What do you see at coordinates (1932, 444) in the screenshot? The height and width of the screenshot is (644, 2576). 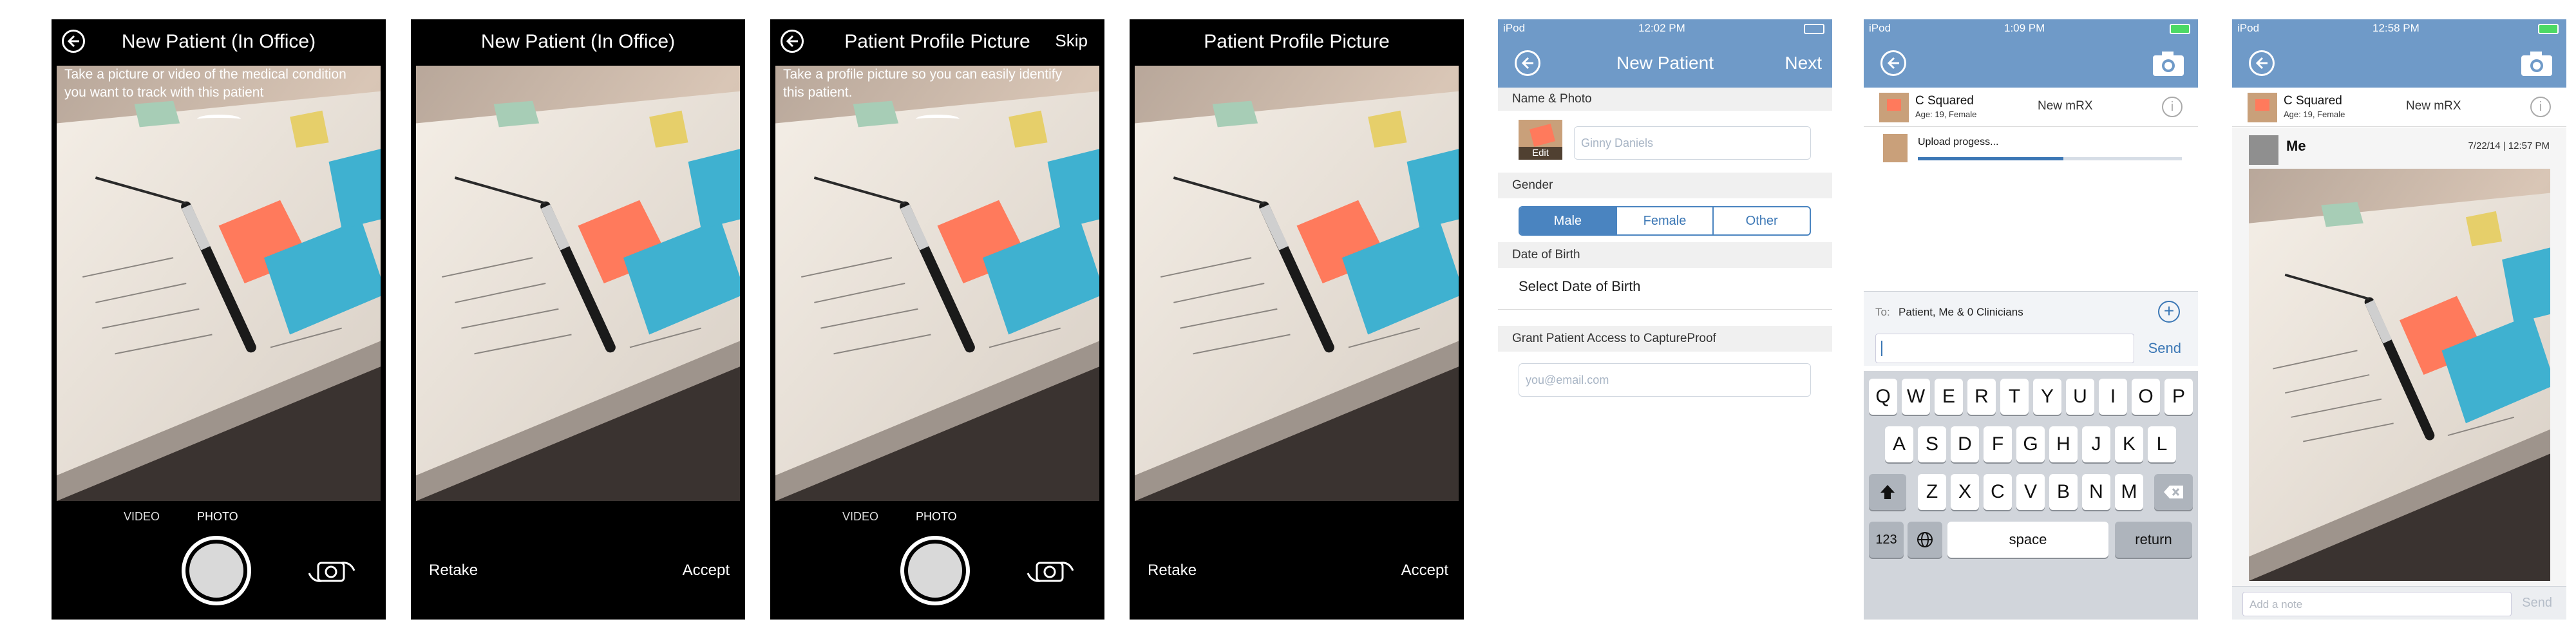 I see `key-s: S` at bounding box center [1932, 444].